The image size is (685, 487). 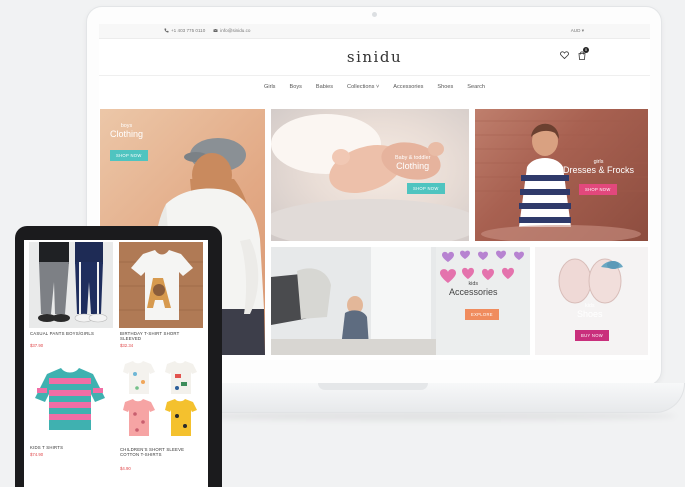 I want to click on product-name: CHILDREN'S SHORT SLEEVE COTTON T-SHIRTS, so click(x=160, y=452).